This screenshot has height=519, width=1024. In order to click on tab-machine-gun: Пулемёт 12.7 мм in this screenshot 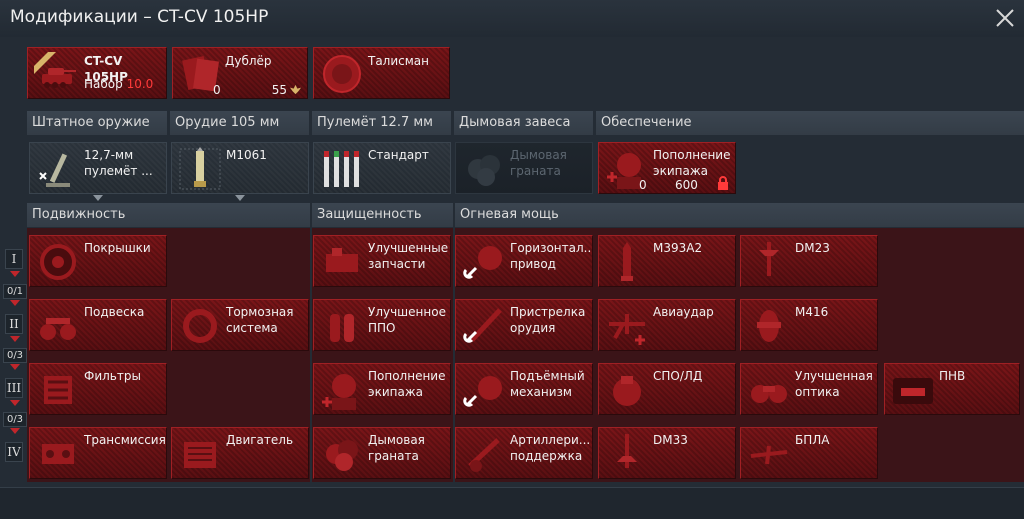, I will do `click(381, 123)`.